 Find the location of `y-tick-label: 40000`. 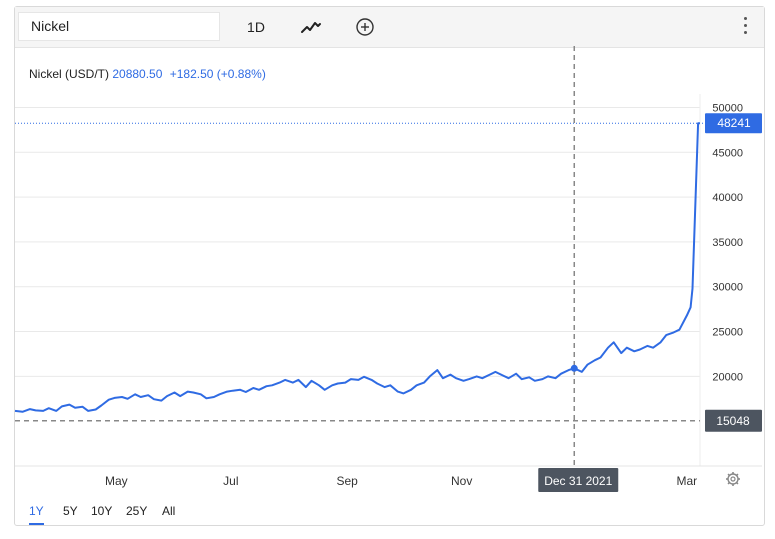

y-tick-label: 40000 is located at coordinates (727, 198).